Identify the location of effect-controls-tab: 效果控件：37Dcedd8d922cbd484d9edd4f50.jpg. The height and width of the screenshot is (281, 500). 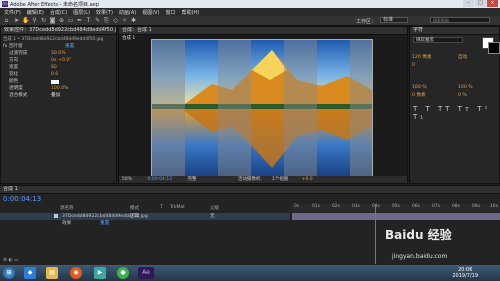
(58, 31).